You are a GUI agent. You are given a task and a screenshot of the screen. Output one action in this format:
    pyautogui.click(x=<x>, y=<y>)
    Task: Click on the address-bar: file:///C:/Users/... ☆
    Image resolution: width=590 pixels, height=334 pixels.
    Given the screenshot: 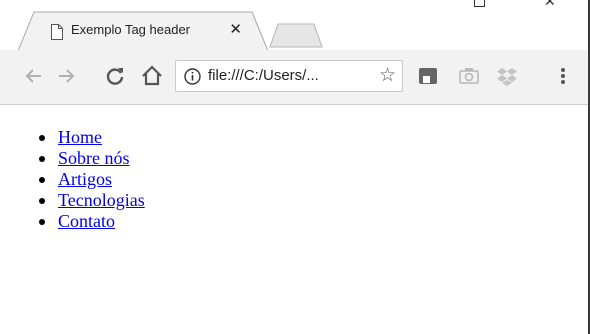 What is the action you would take?
    pyautogui.click(x=289, y=76)
    